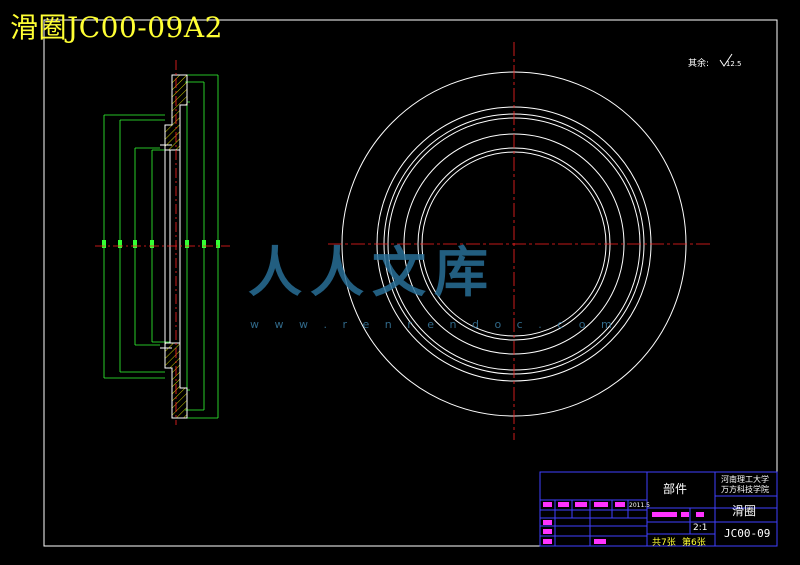 This screenshot has height=565, width=800. I want to click on note-label: 其余:, so click(699, 64).